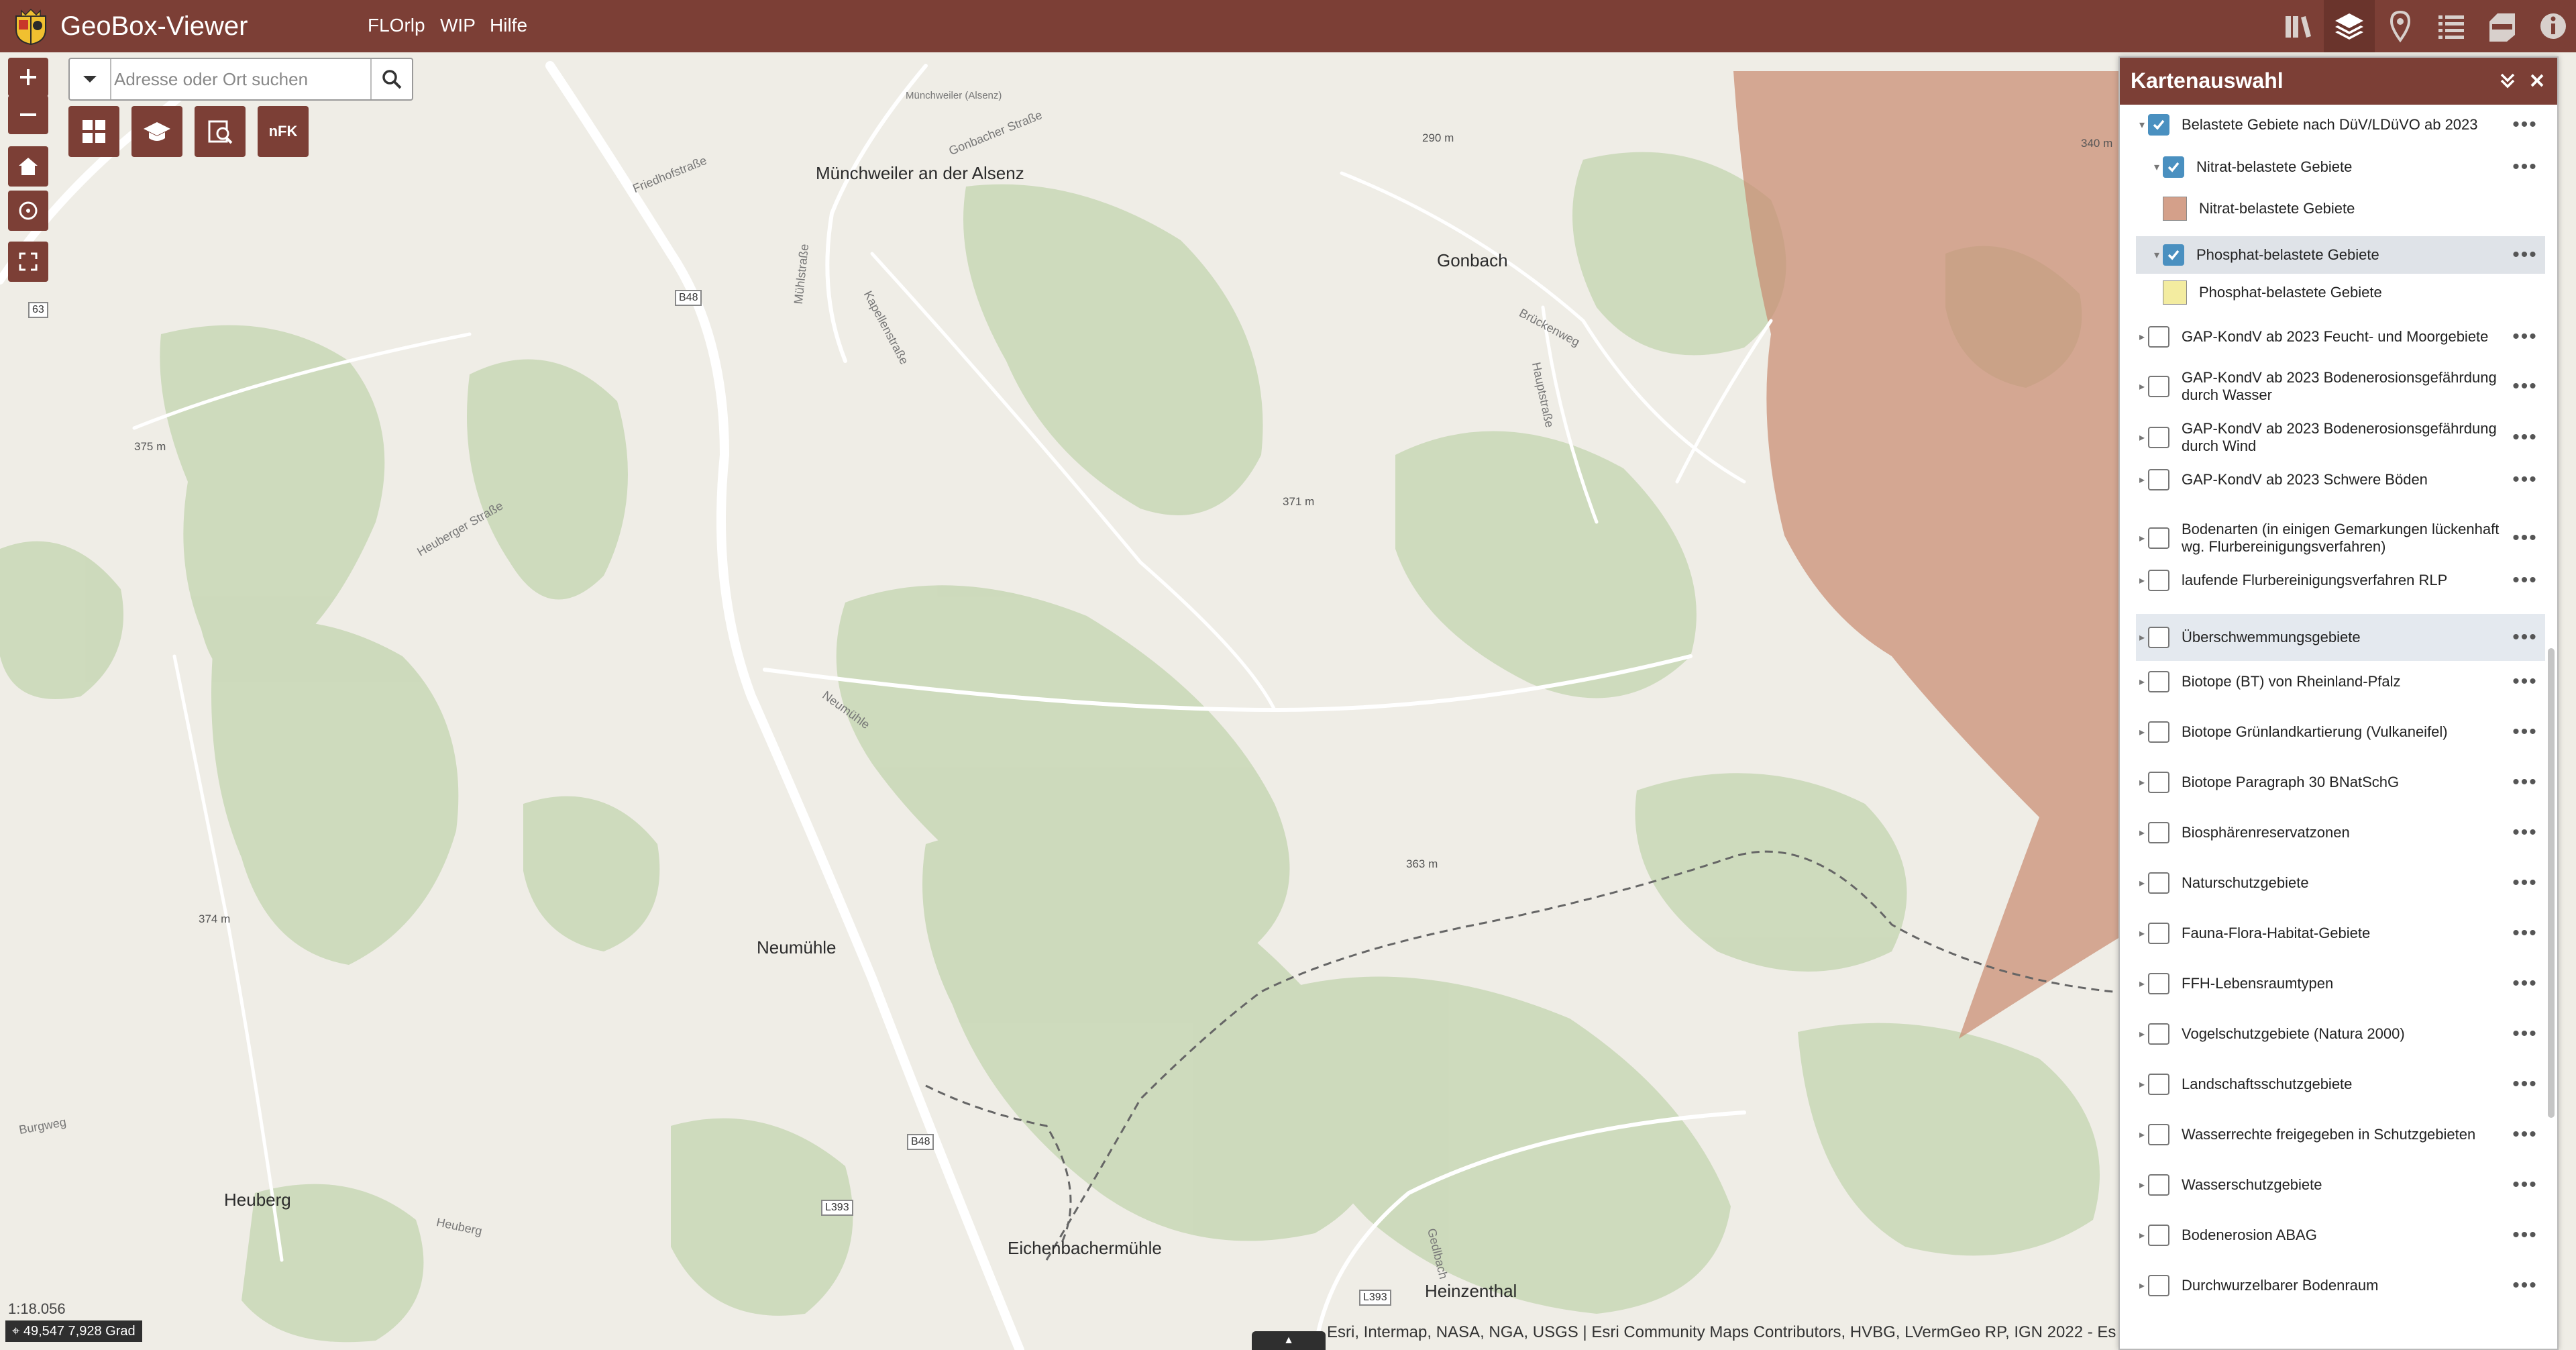  I want to click on education-tool-button, so click(156, 131).